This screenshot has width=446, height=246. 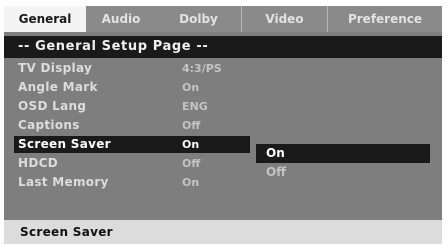 I want to click on page-title: -- General Setup Page --, so click(x=223, y=47).